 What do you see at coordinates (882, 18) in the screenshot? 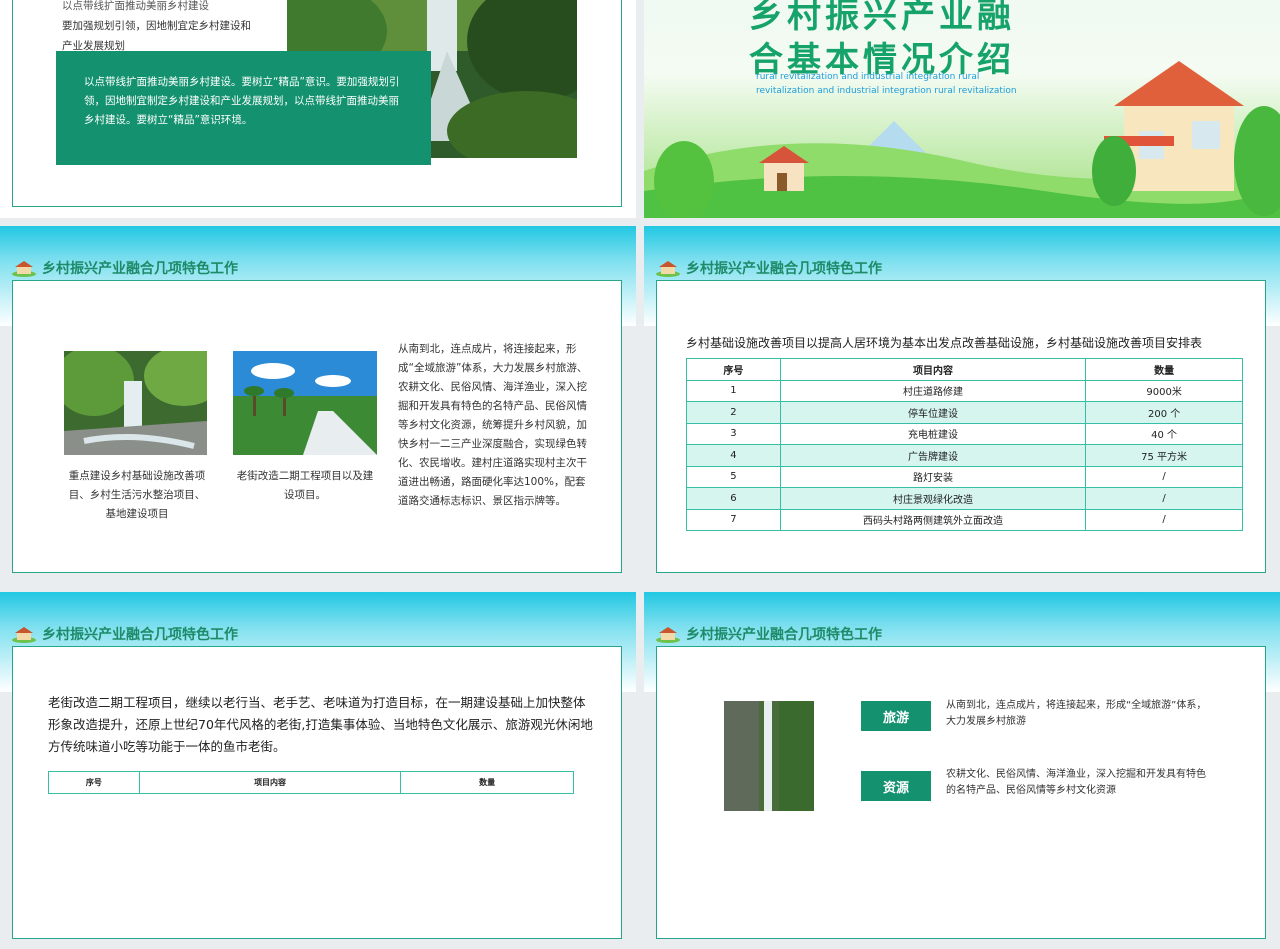
I see `slide2-title-line1: 乡村振兴产业融` at bounding box center [882, 18].